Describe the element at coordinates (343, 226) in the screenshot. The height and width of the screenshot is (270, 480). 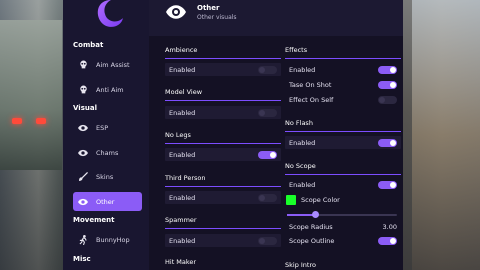
I see `scope-radius-row: Scope Radius 3.00` at that location.